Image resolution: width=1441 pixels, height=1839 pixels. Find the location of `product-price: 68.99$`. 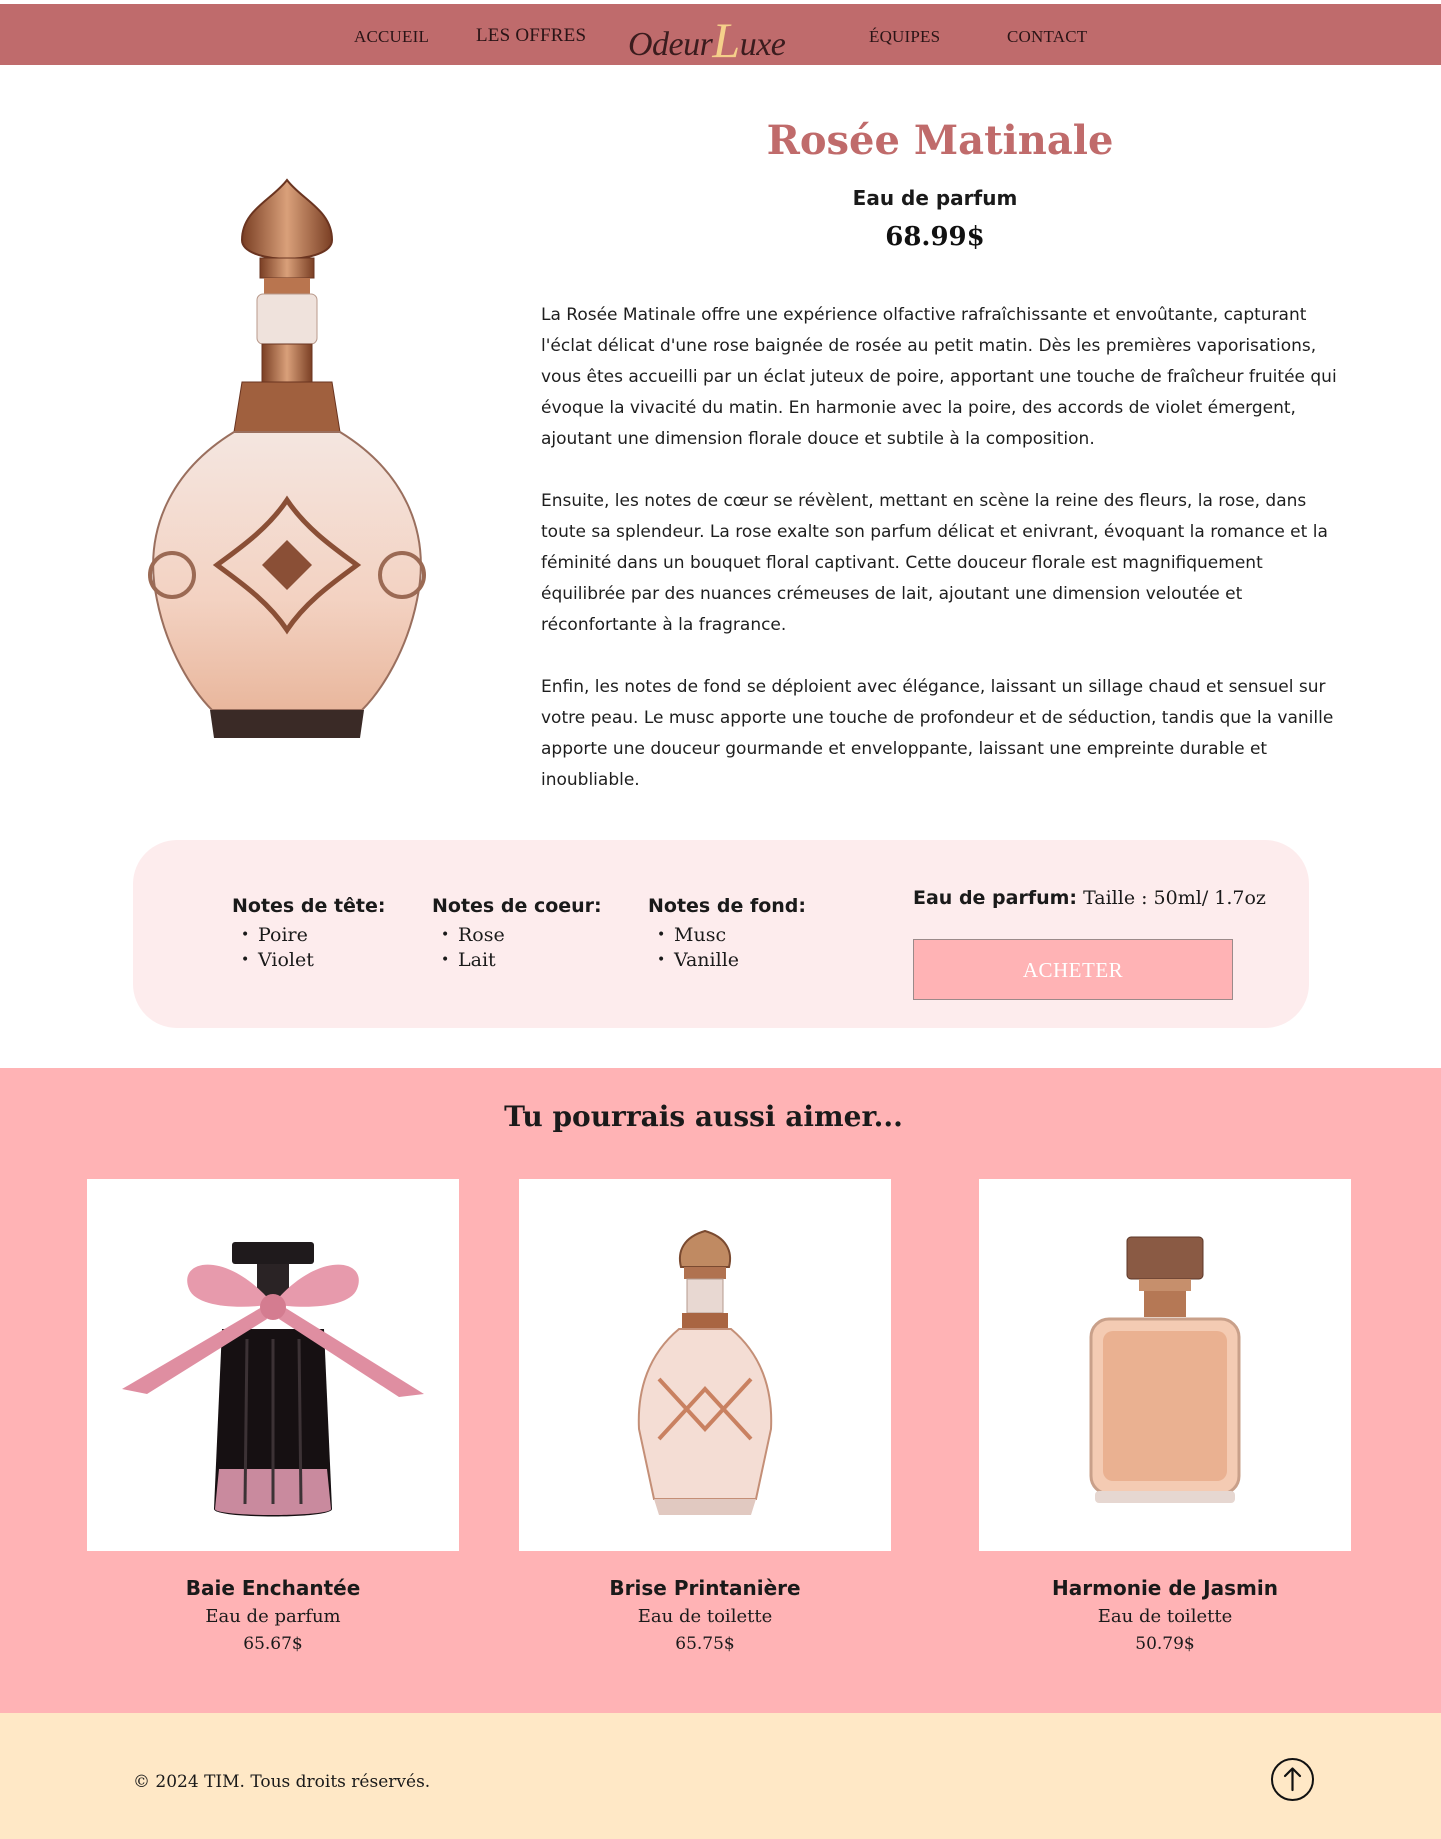

product-price: 68.99$ is located at coordinates (935, 237).